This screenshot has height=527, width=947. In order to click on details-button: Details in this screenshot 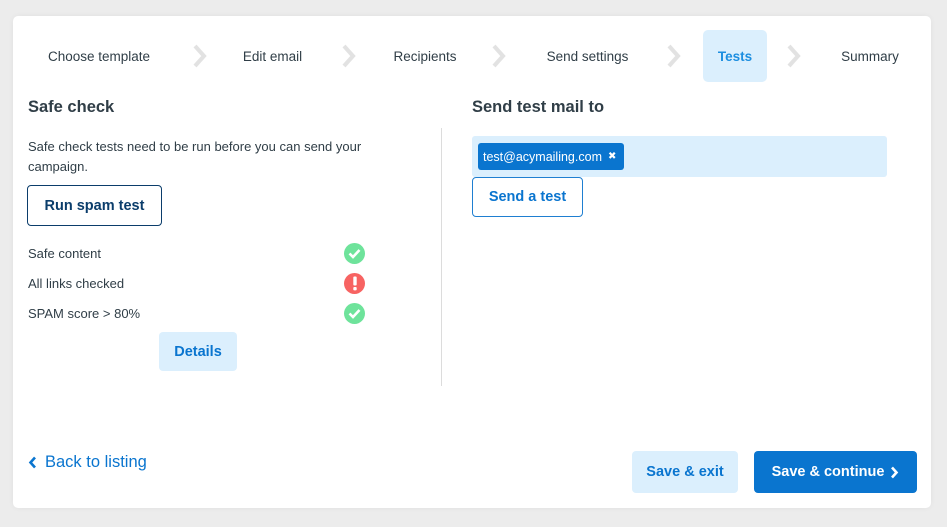, I will do `click(198, 351)`.